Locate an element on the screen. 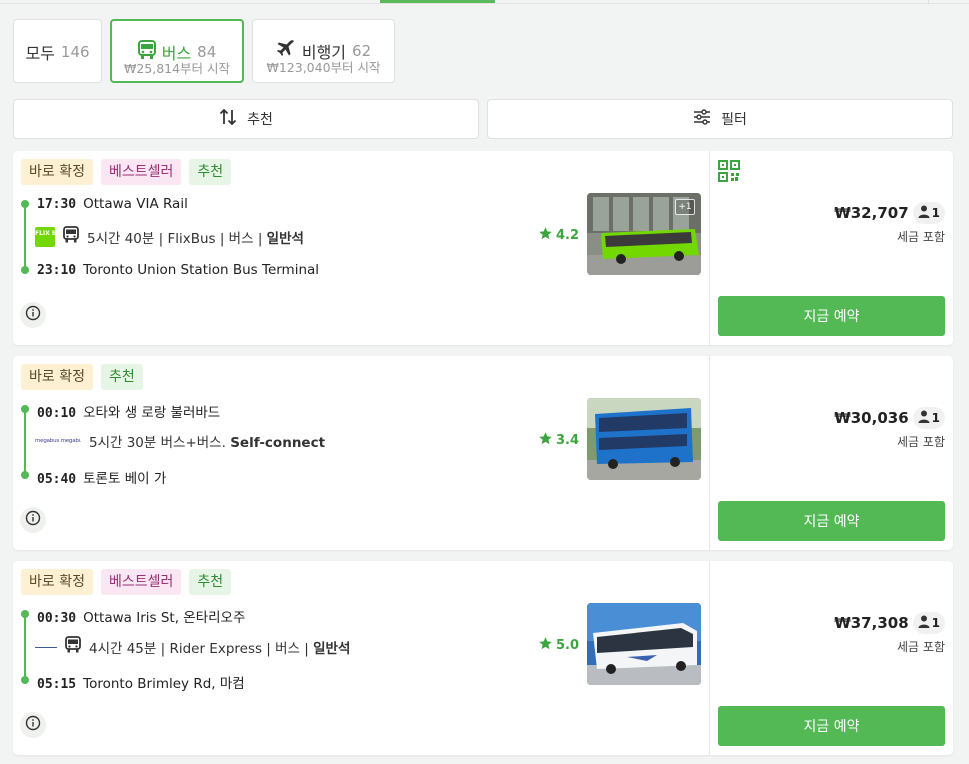 This screenshot has height=764, width=969. arrival-stop: 05:40 토론토 베이 가 is located at coordinates (101, 477).